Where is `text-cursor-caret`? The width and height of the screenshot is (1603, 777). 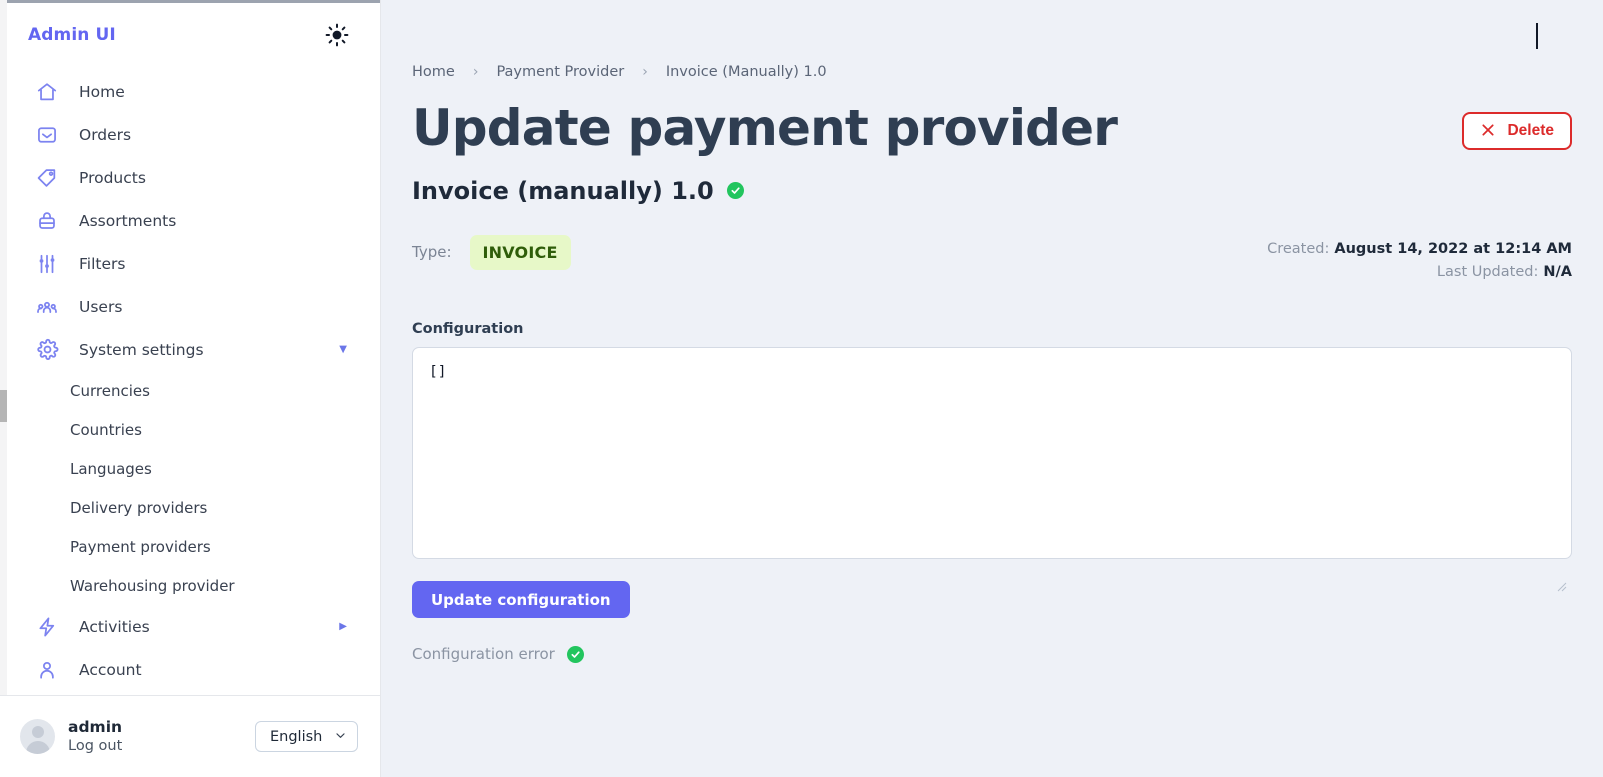 text-cursor-caret is located at coordinates (1537, 36).